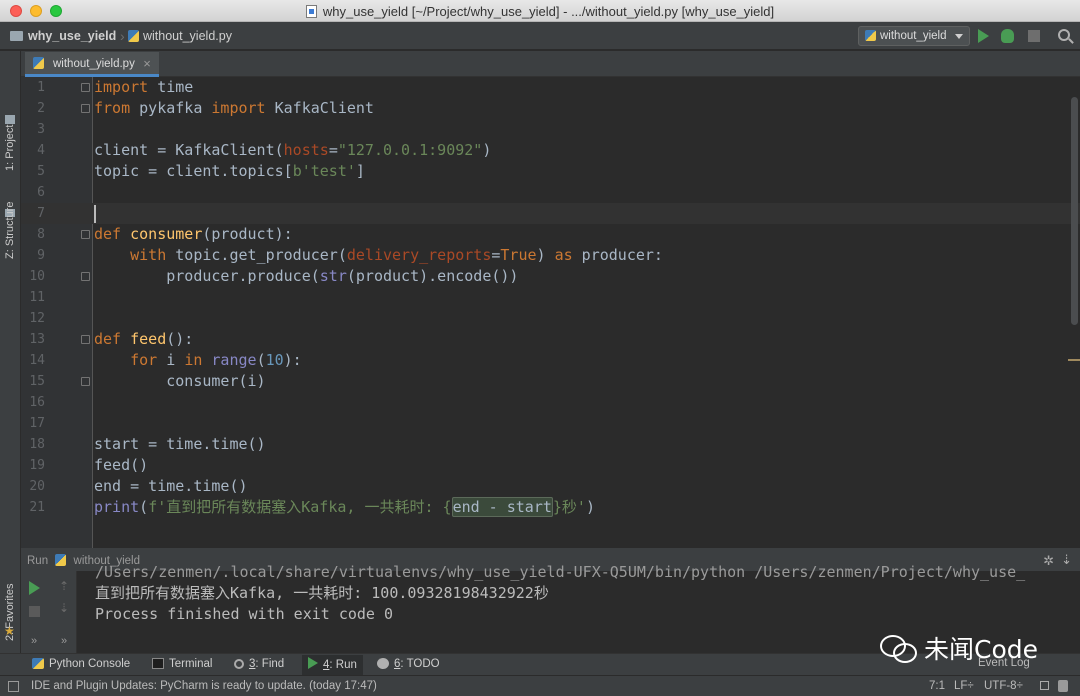 This screenshot has width=1080, height=696. What do you see at coordinates (981, 649) in the screenshot?
I see `watermark-text: 未闻Code` at bounding box center [981, 649].